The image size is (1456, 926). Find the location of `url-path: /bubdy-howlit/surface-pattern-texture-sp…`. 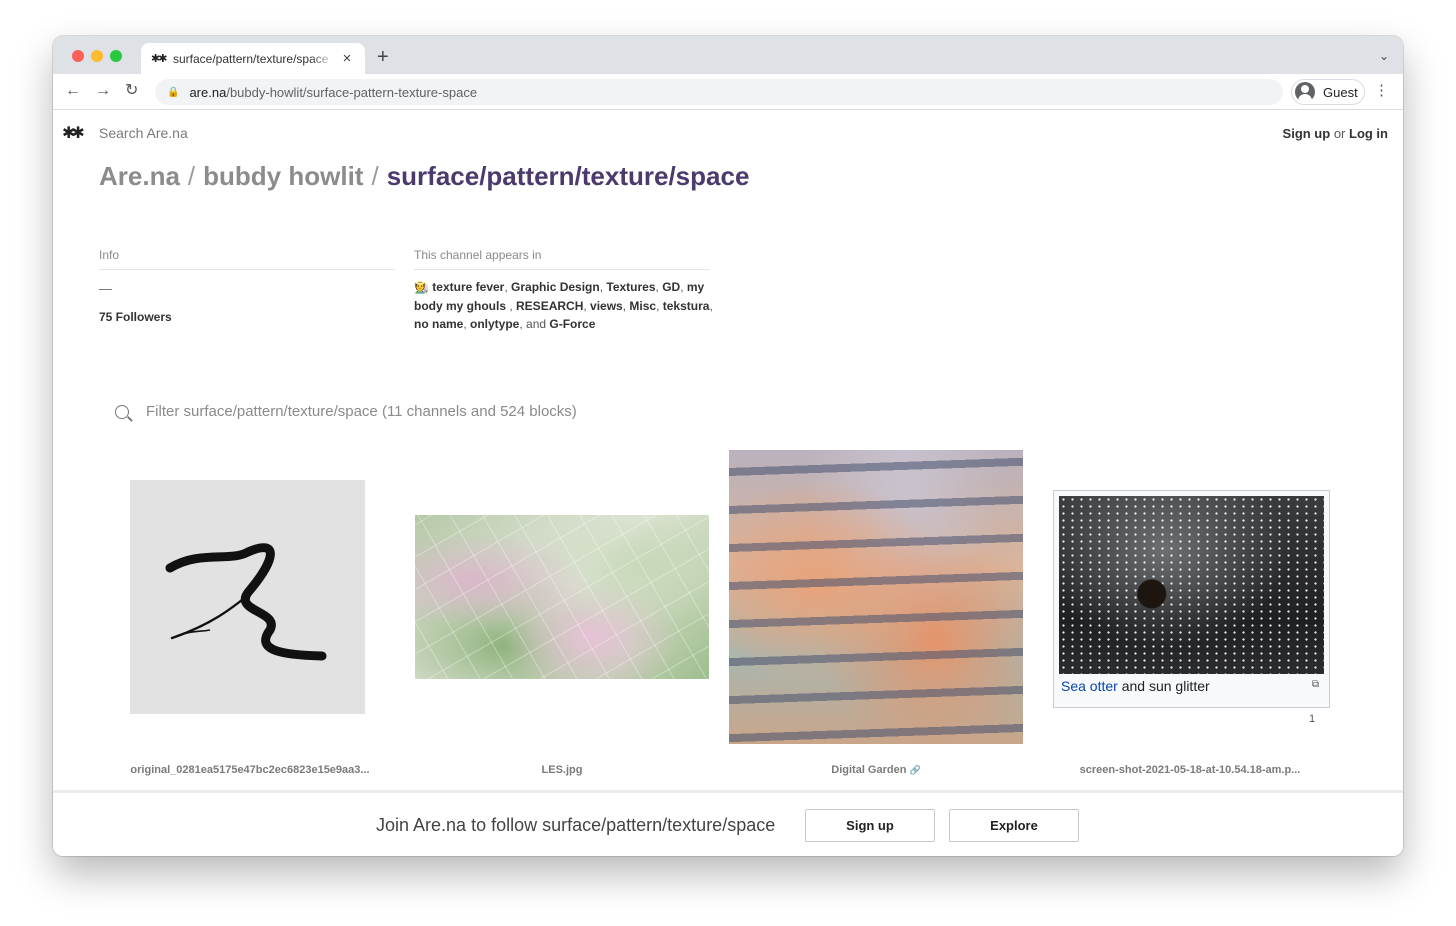

url-path: /bubdy-howlit/surface-pattern-texture-sp… is located at coordinates (352, 92).